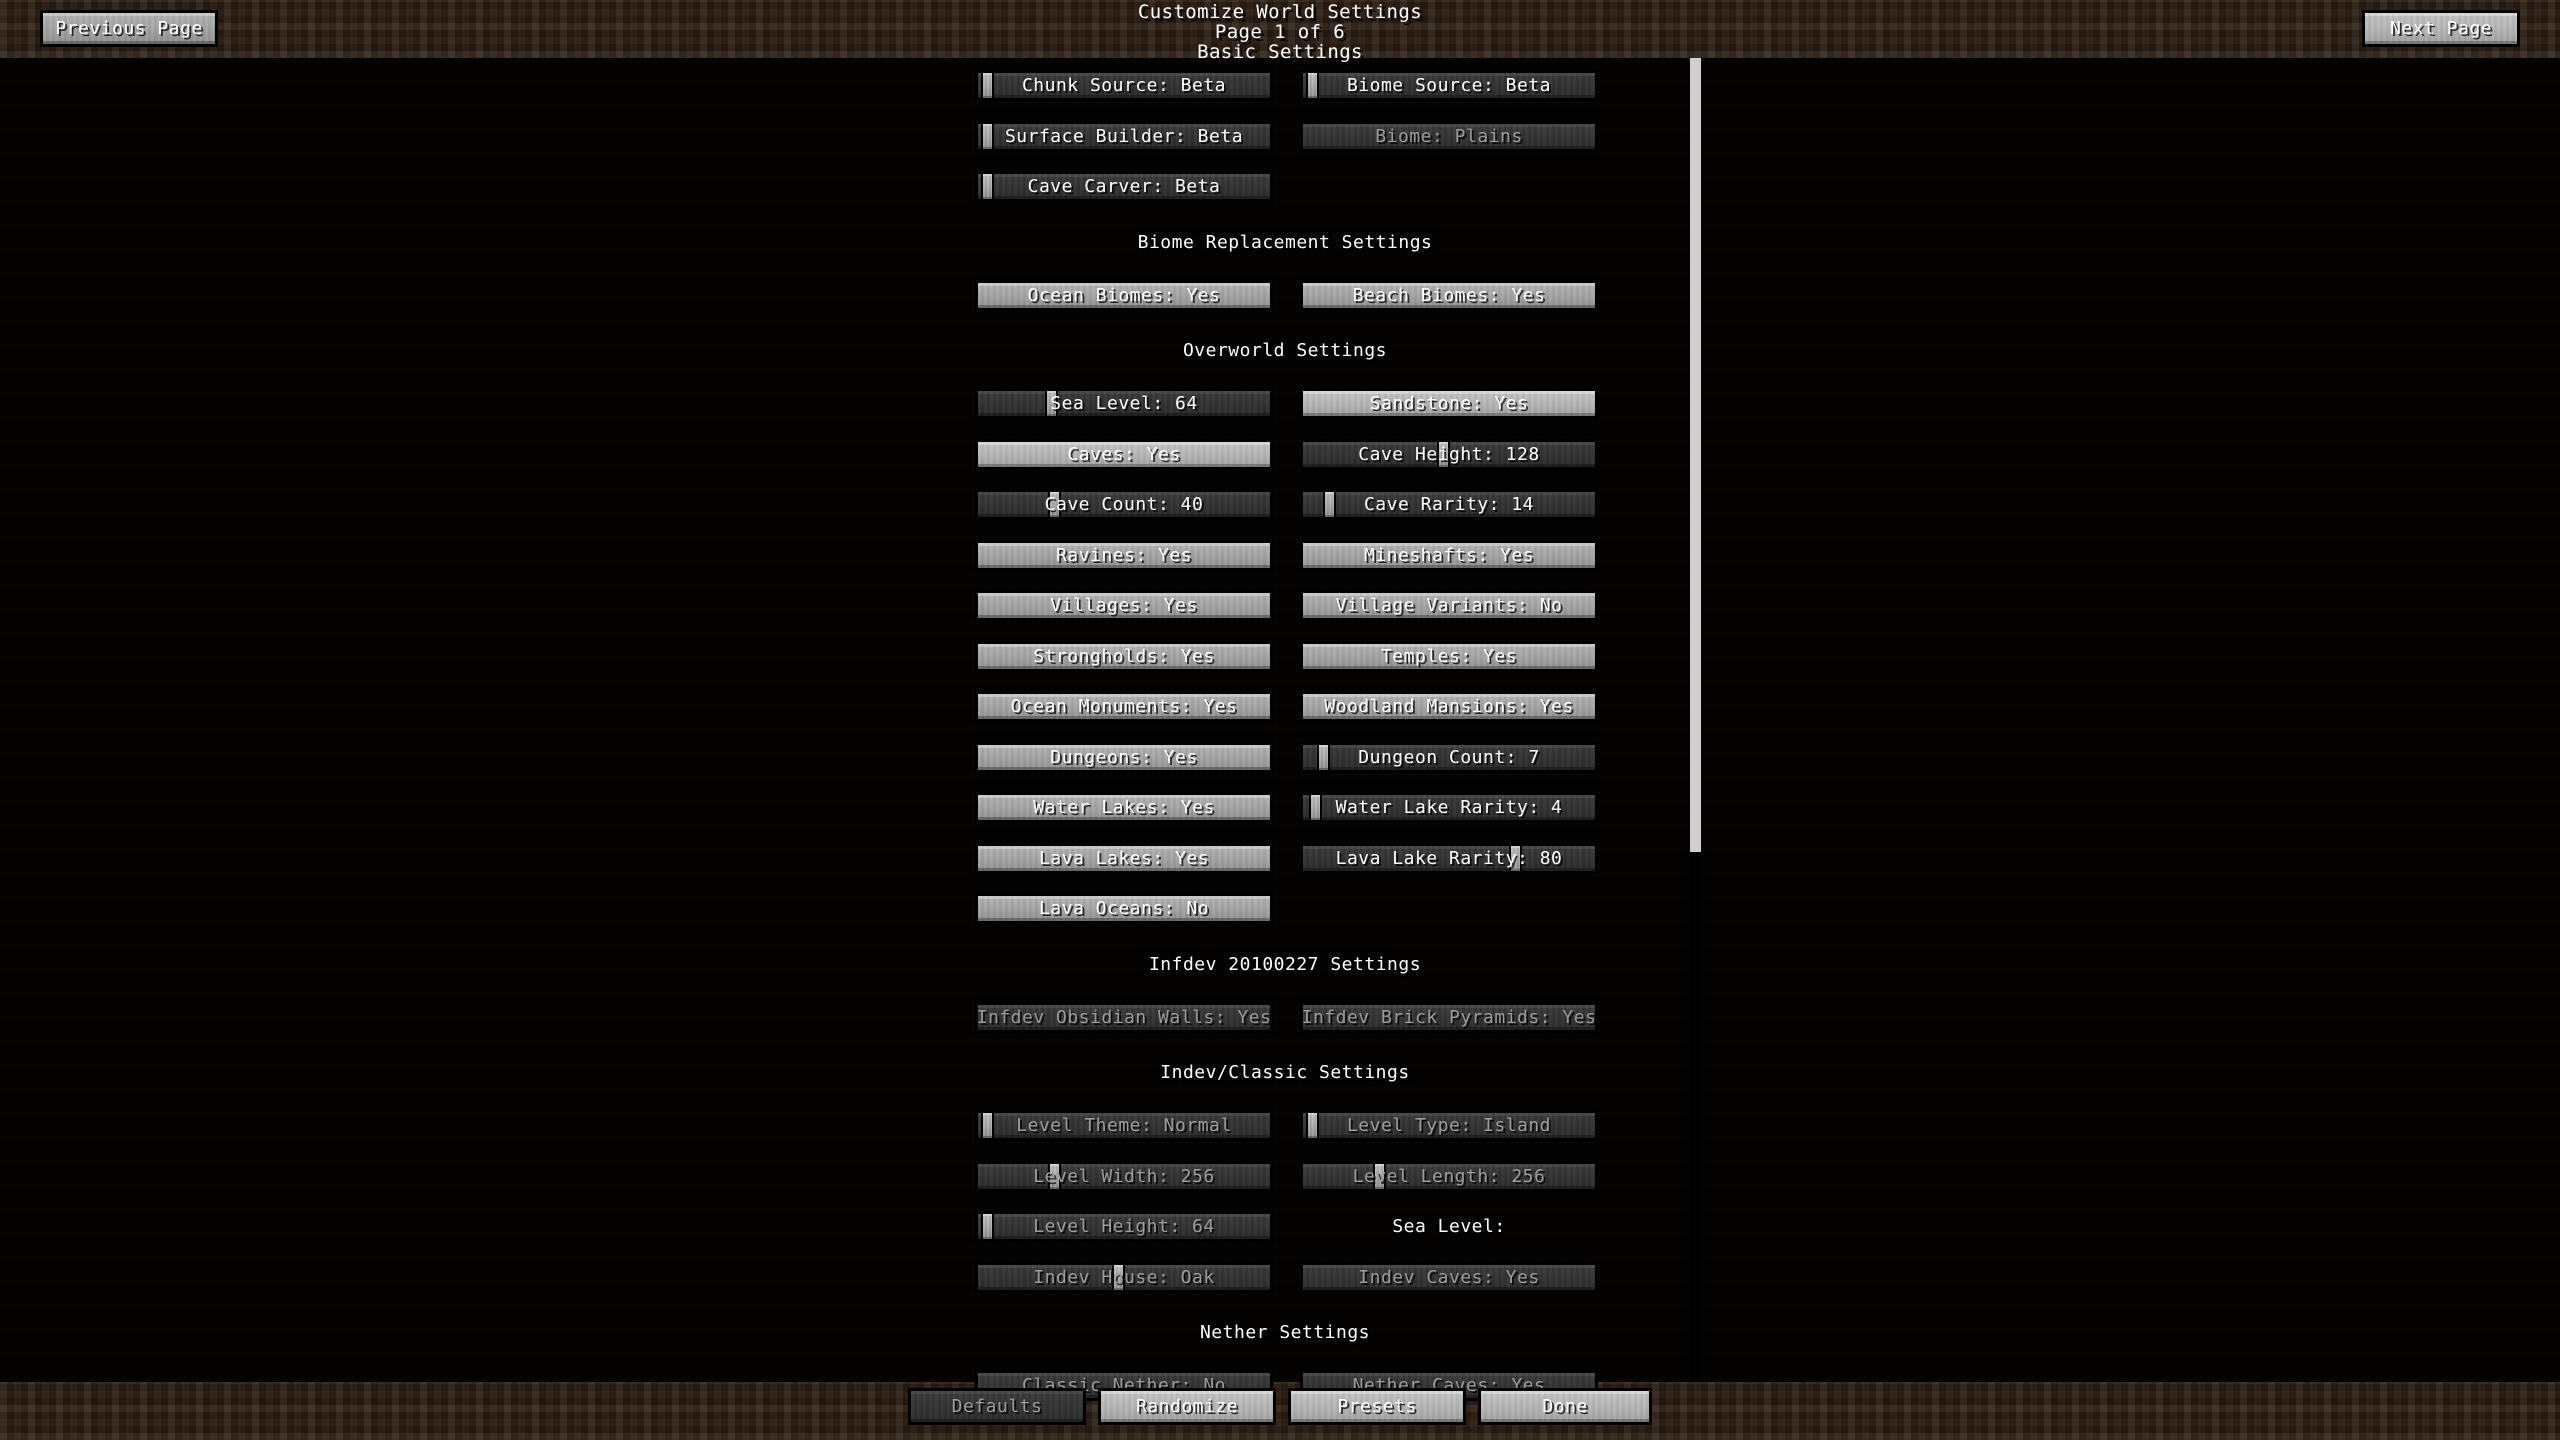  I want to click on option-label: Cave Carver: Beta, so click(1124, 186).